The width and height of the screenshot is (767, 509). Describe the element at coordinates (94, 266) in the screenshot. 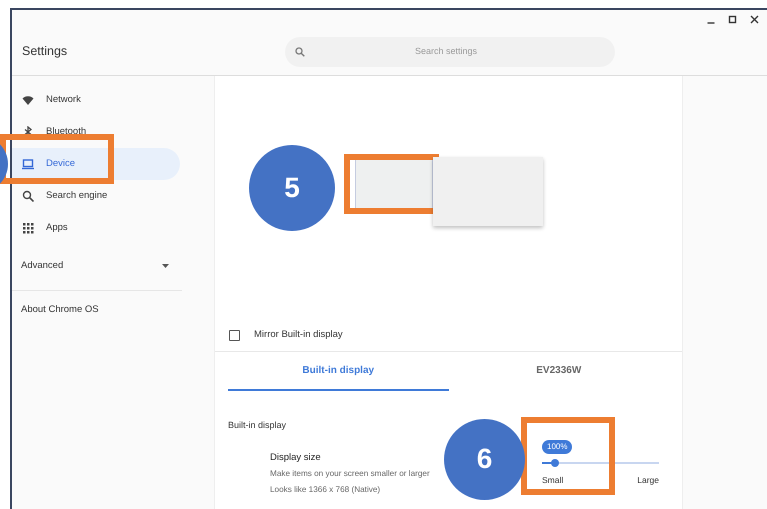

I see `advanced-toggle: Advanced` at that location.